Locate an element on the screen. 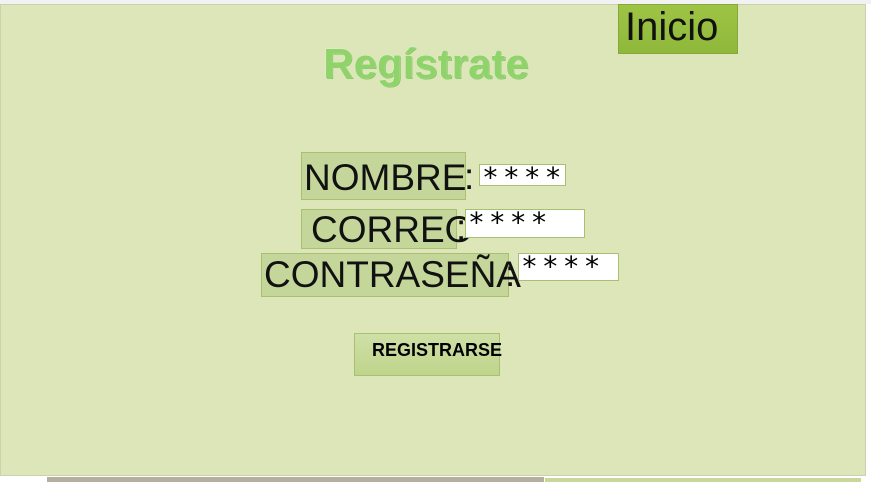 This screenshot has width=871, height=482. register-button: REGISTRARSE is located at coordinates (428, 354).